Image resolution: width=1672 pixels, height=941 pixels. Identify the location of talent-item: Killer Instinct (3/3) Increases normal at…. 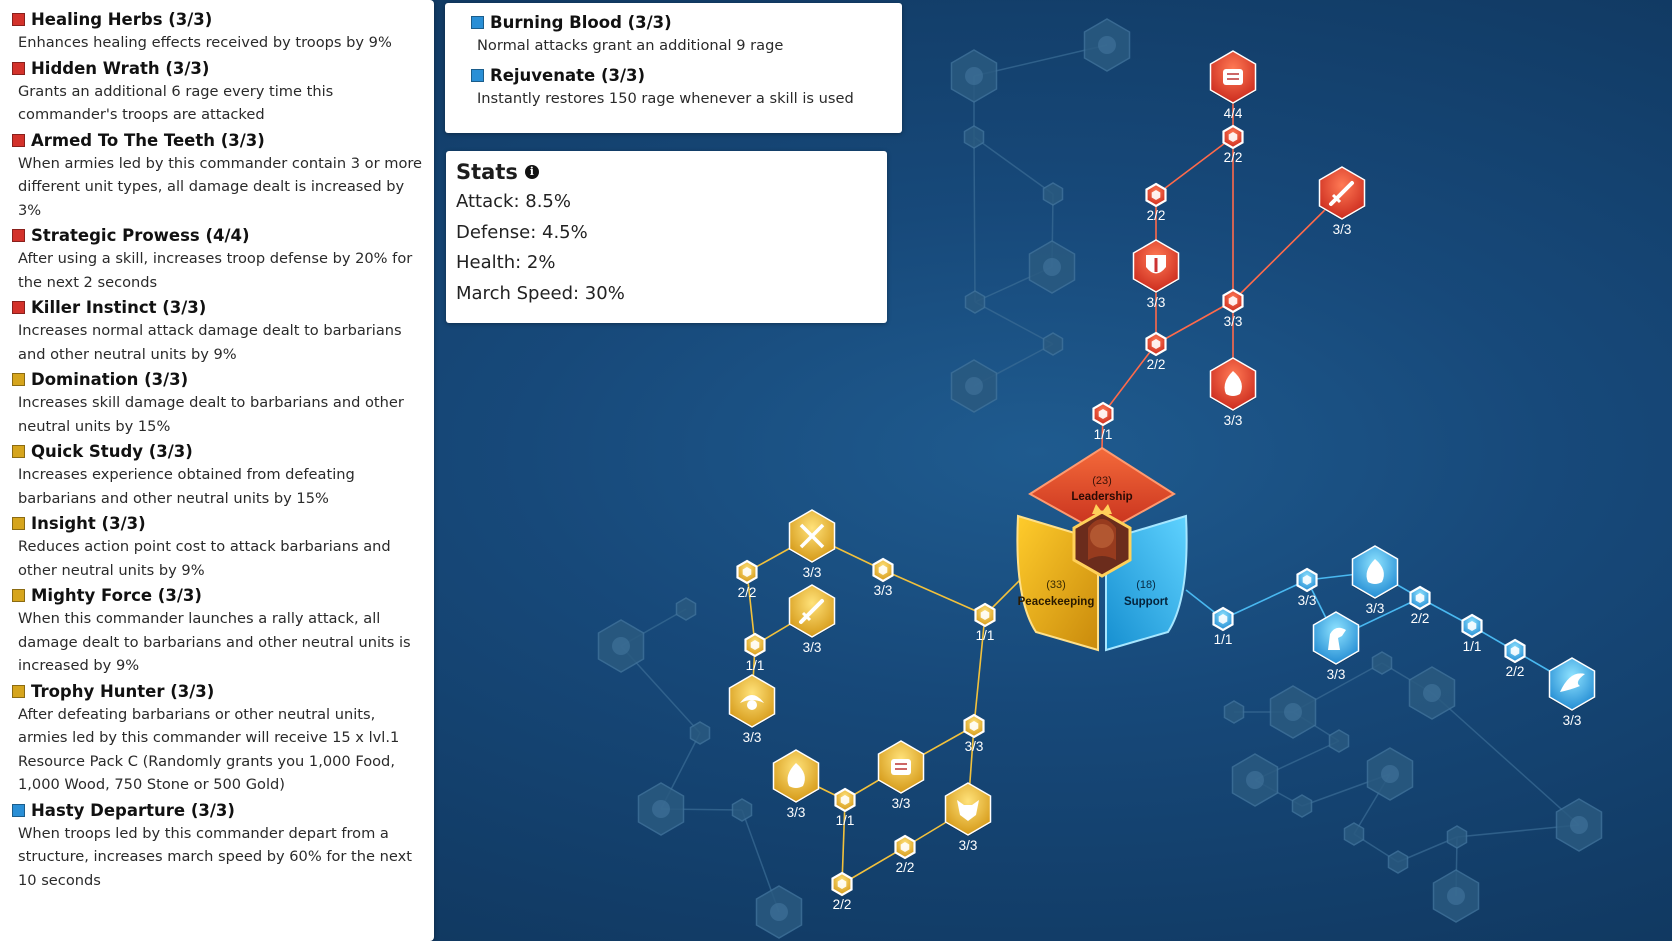
(217, 331).